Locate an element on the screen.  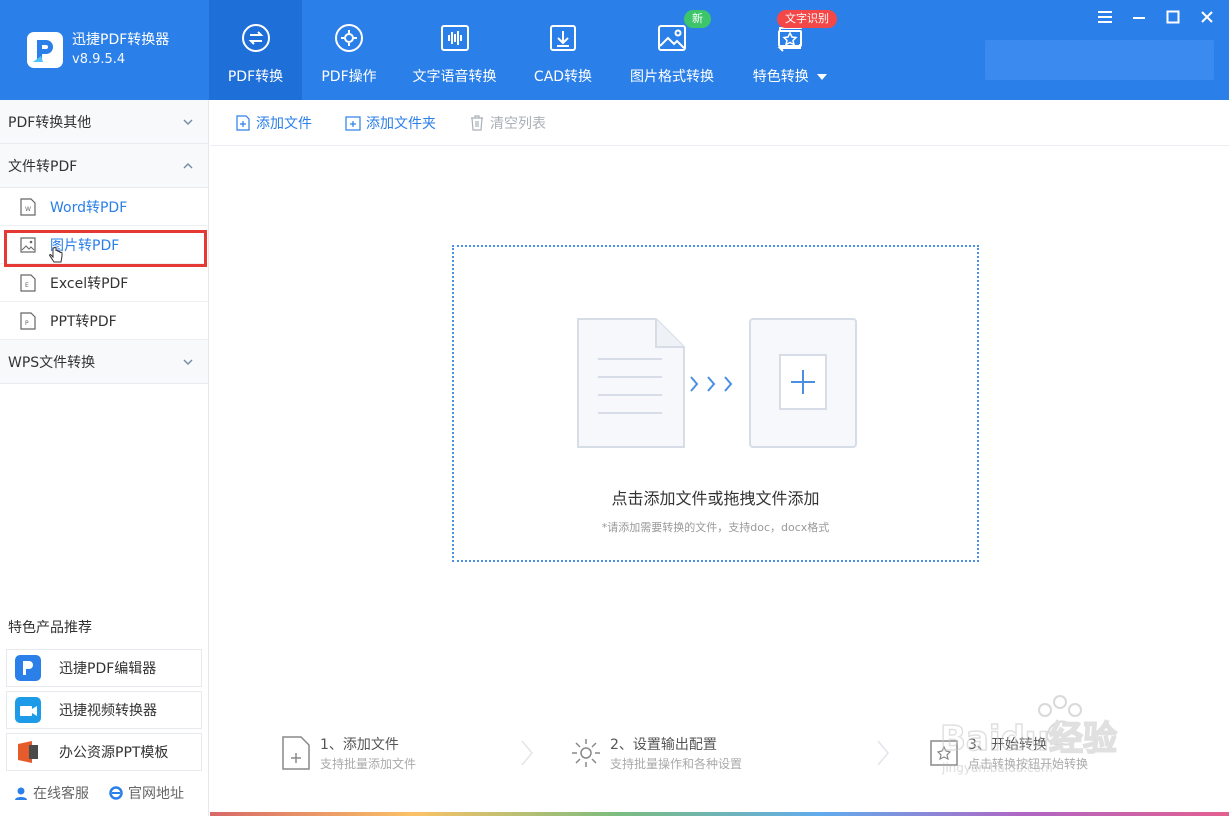
sidebar-footer-links: 在线客服 官网地址 is located at coordinates (99, 793).